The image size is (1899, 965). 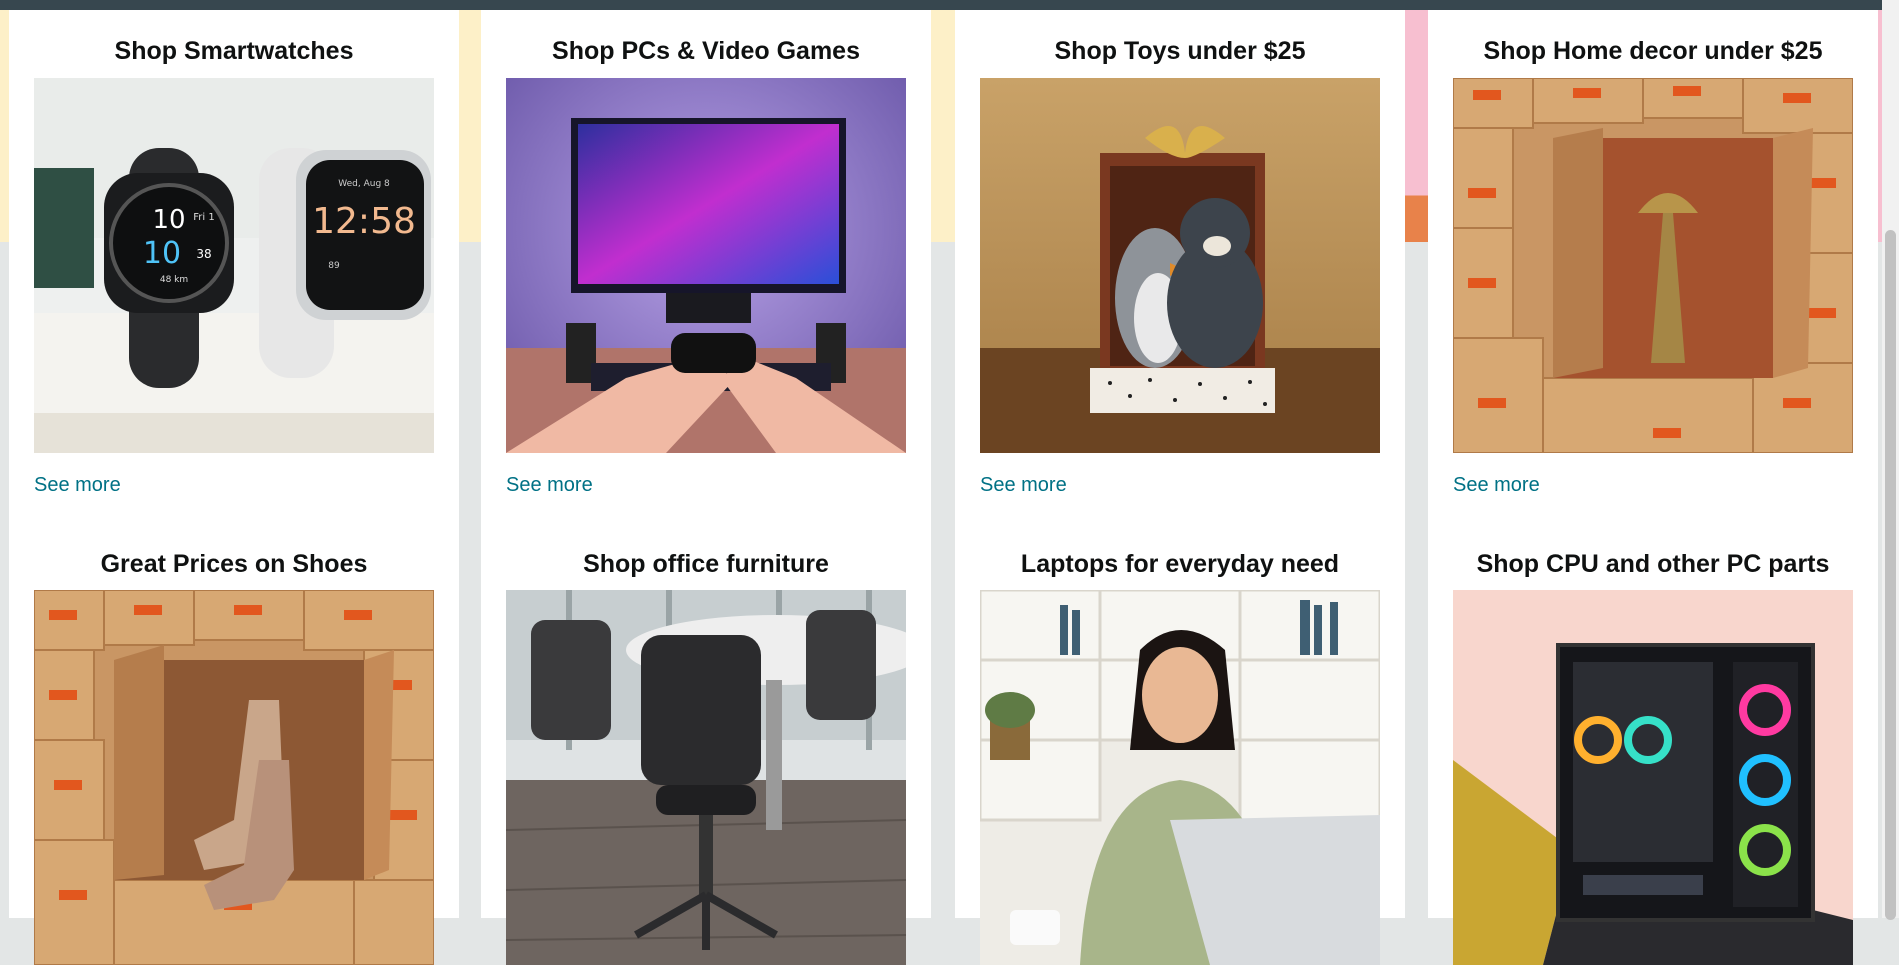 What do you see at coordinates (1180, 51) in the screenshot?
I see `card-title: Shop Toys under $25` at bounding box center [1180, 51].